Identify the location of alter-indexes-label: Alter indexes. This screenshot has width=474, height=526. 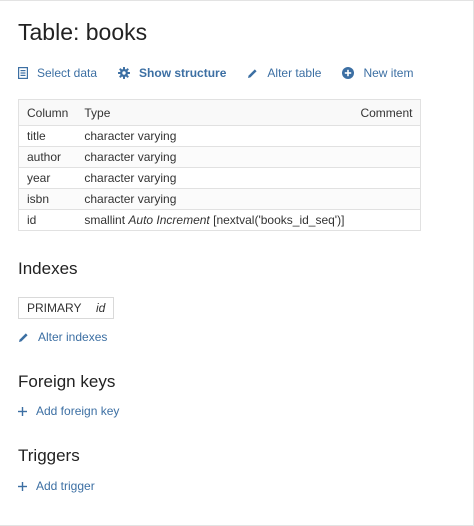
(73, 337).